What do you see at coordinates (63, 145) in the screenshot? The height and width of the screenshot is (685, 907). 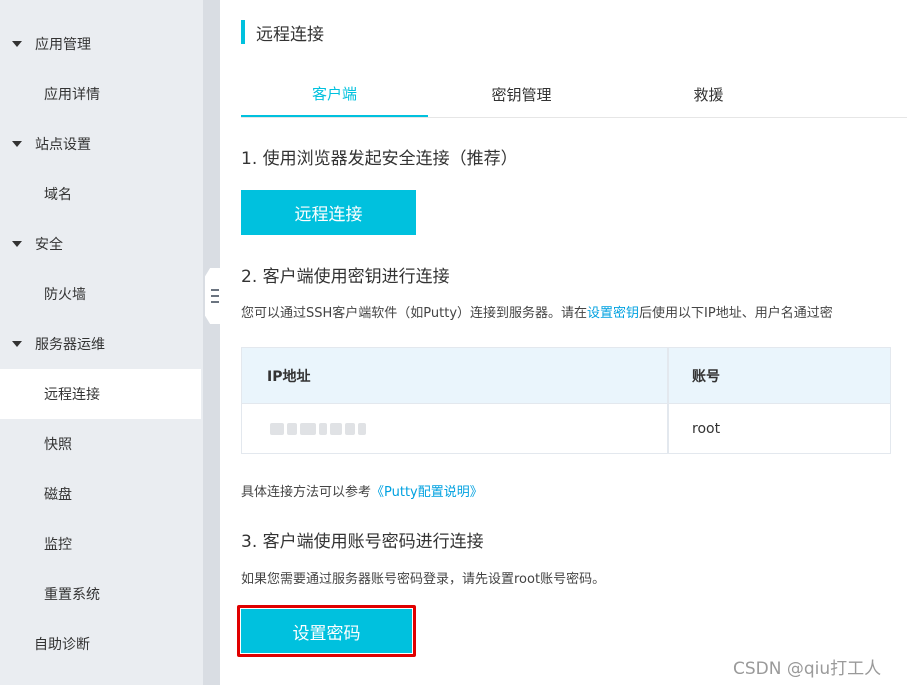 I see `sidebar-label: 站点设置` at bounding box center [63, 145].